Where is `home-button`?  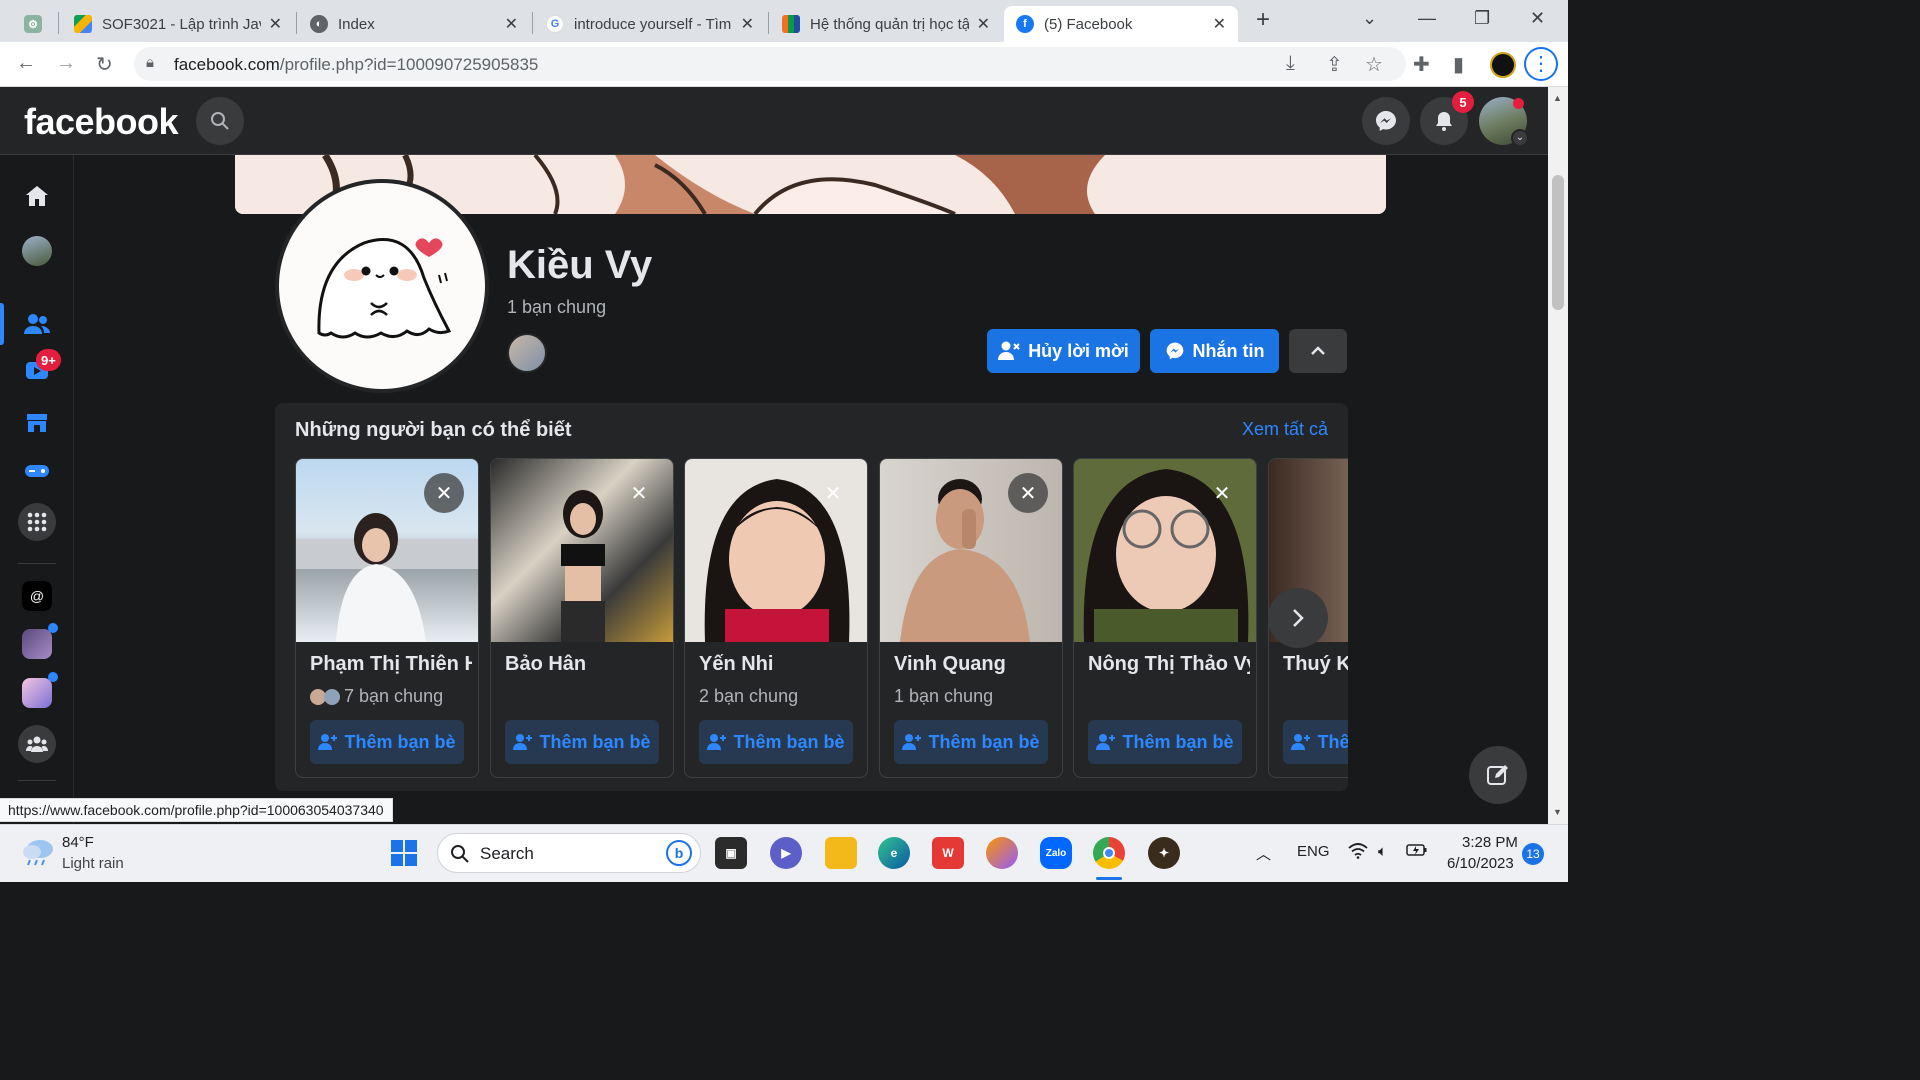
home-button is located at coordinates (37, 196).